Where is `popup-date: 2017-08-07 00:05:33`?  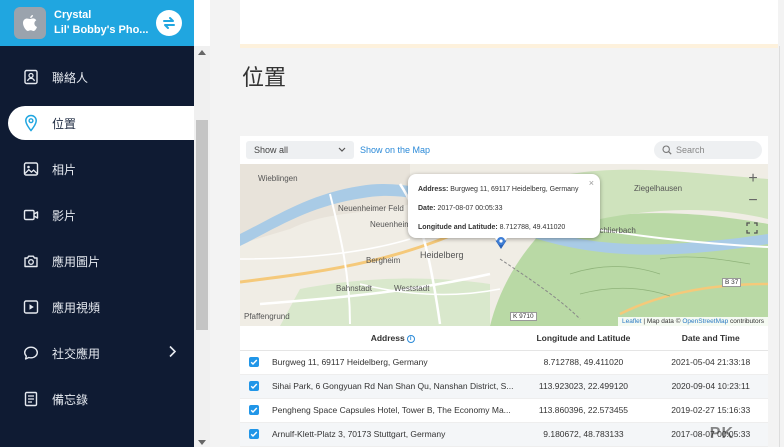 popup-date: 2017-08-07 00:05:33 is located at coordinates (470, 208).